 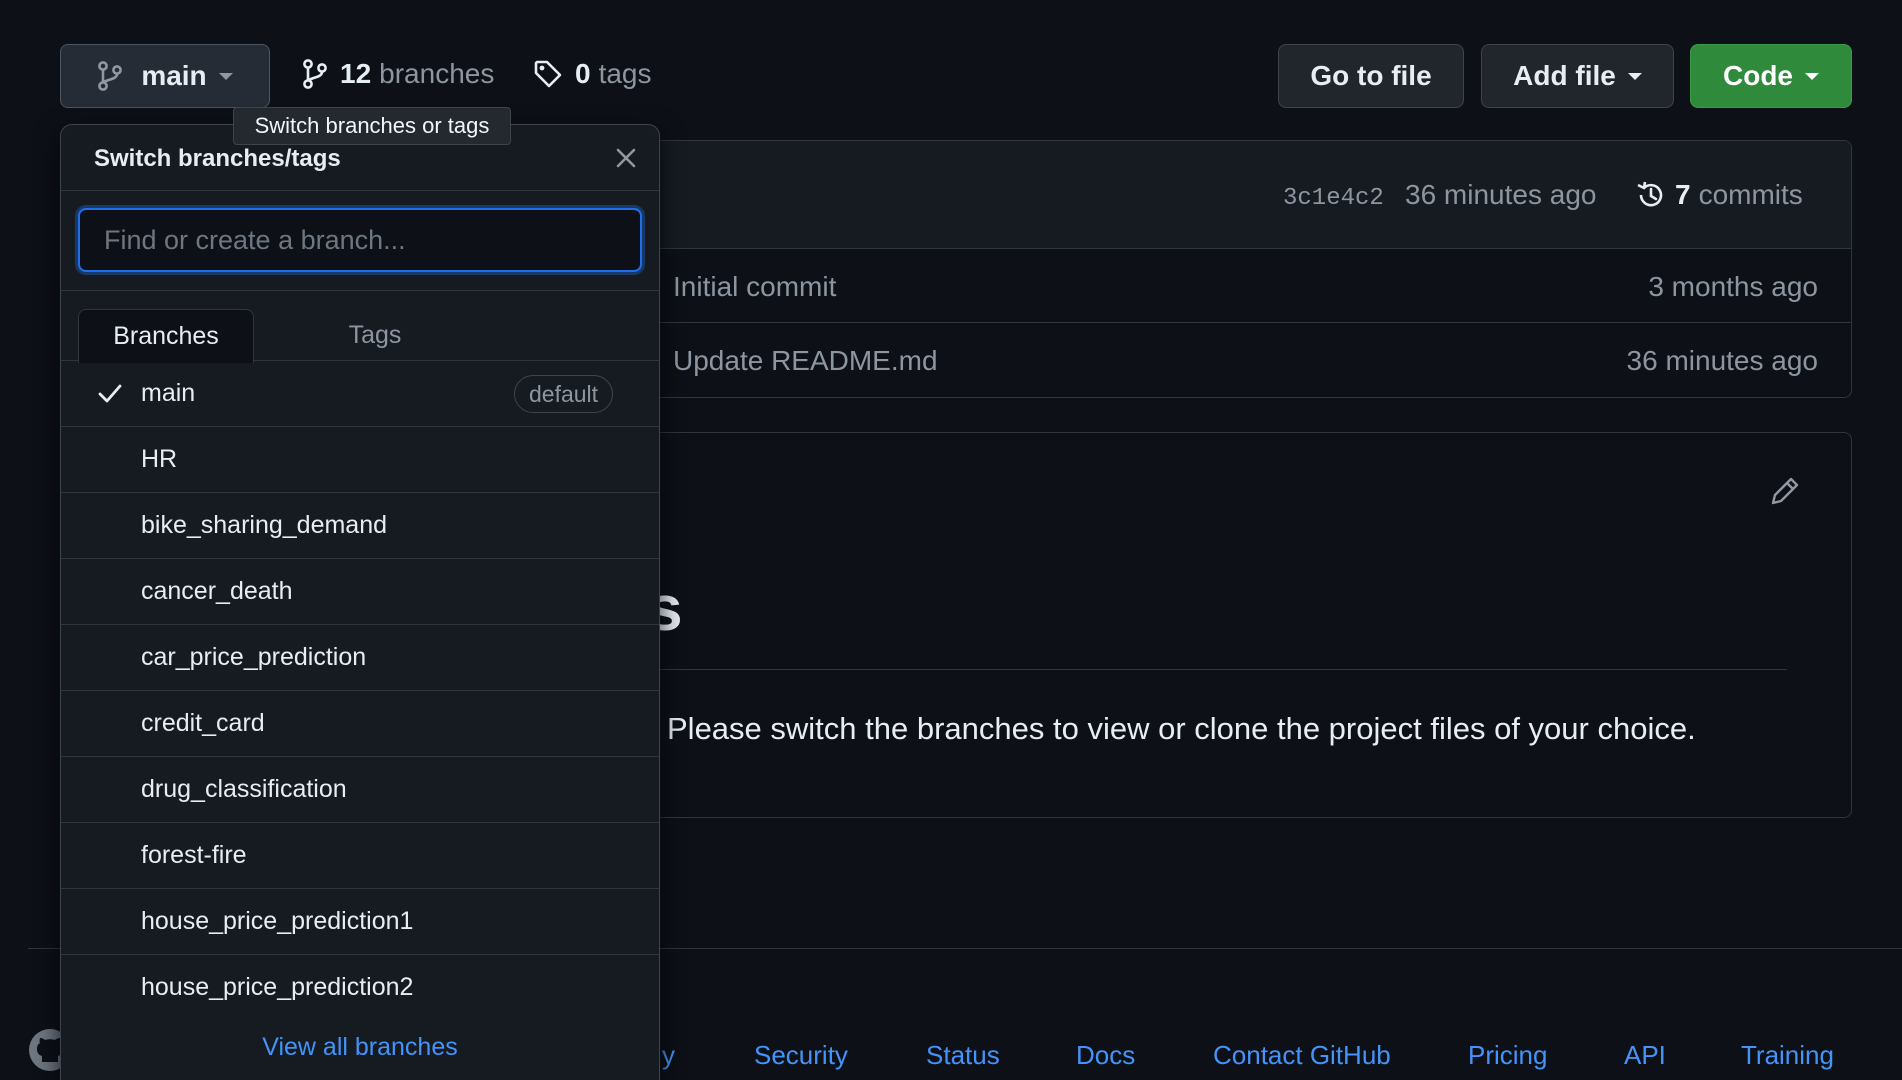 What do you see at coordinates (360, 394) in the screenshot?
I see `branch-item-main: main default` at bounding box center [360, 394].